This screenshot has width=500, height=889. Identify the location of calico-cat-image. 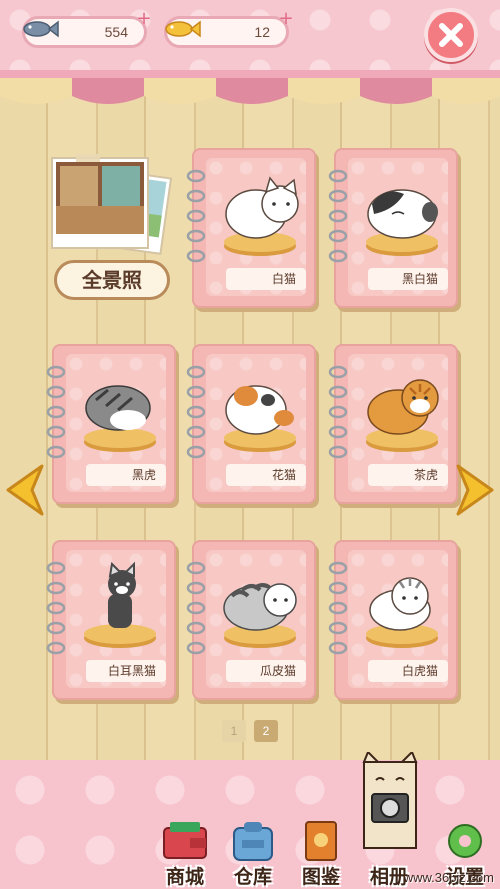
(260, 418).